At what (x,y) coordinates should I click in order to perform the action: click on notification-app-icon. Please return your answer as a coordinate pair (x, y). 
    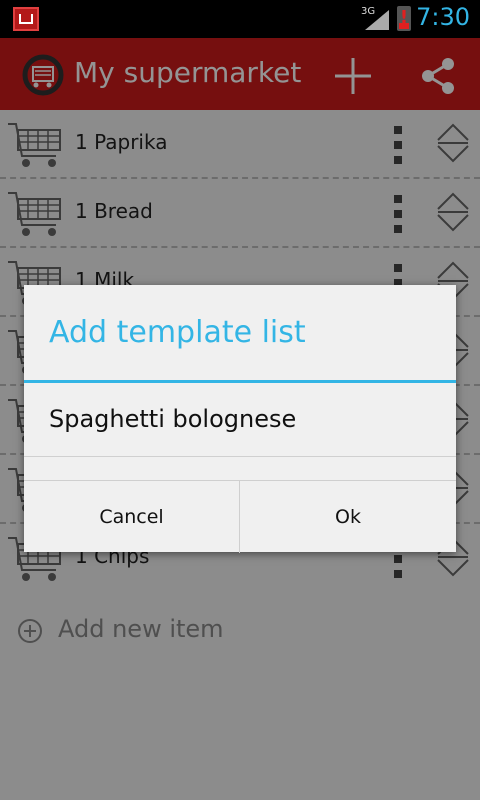
    Looking at the image, I should click on (26, 19).